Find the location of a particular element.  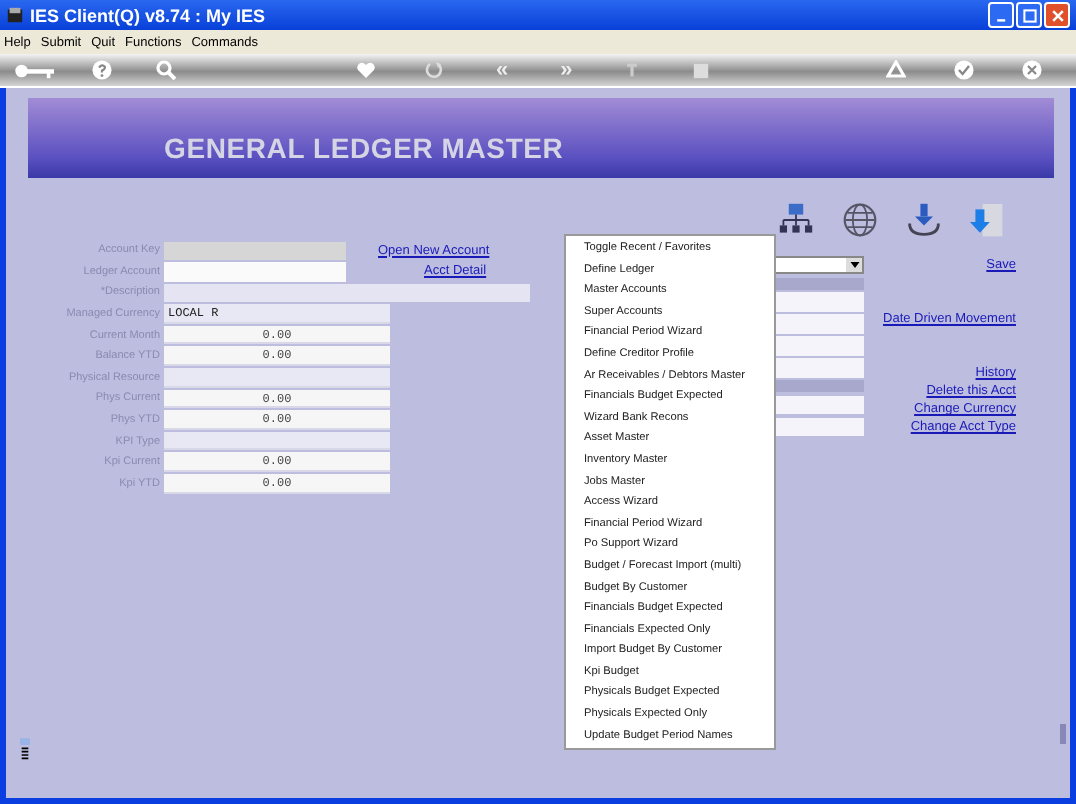

window-title: IES Client(Q) v8.74 : My IES is located at coordinates (149, 15).